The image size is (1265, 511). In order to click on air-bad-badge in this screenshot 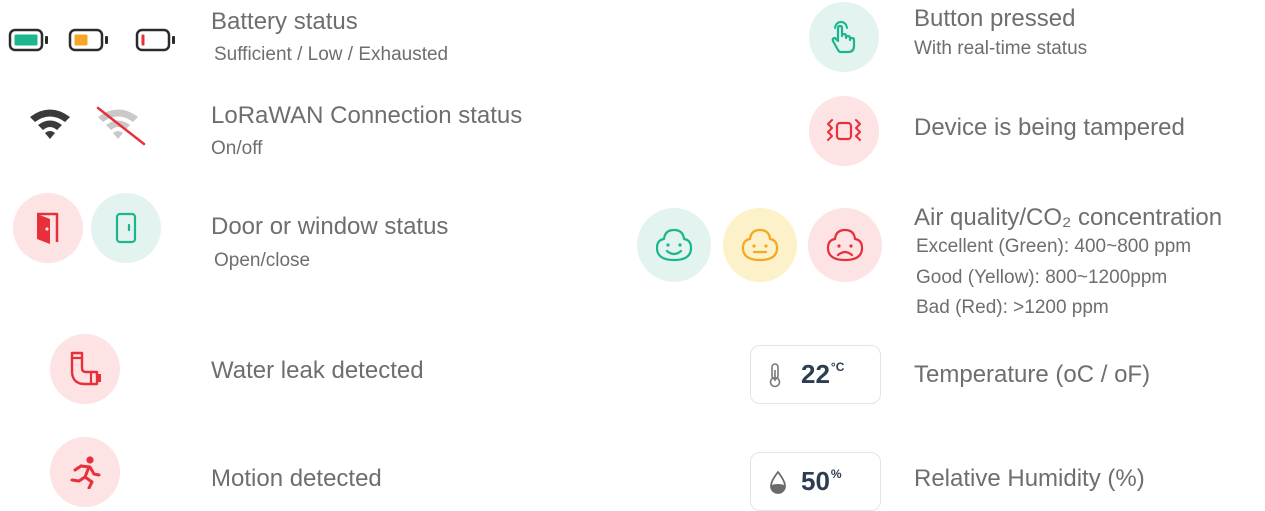, I will do `click(845, 245)`.